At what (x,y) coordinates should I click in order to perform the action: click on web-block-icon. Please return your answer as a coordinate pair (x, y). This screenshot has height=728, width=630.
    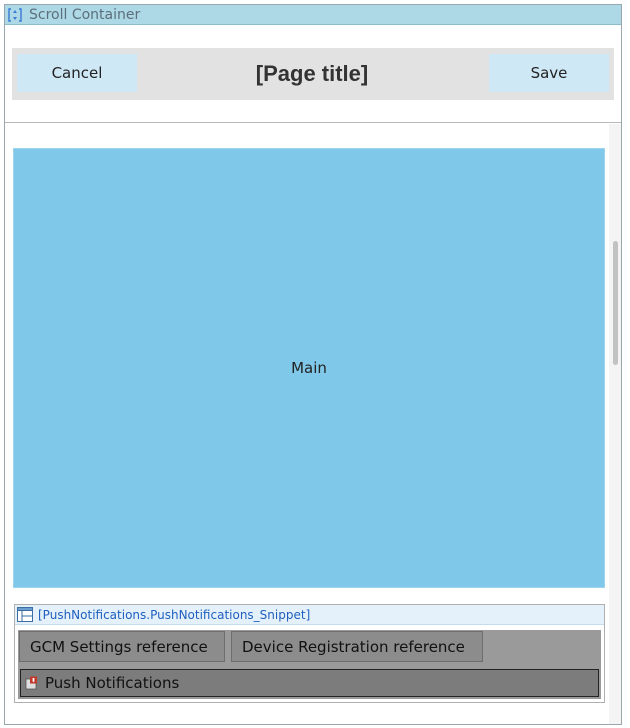
    Looking at the image, I should click on (26, 615).